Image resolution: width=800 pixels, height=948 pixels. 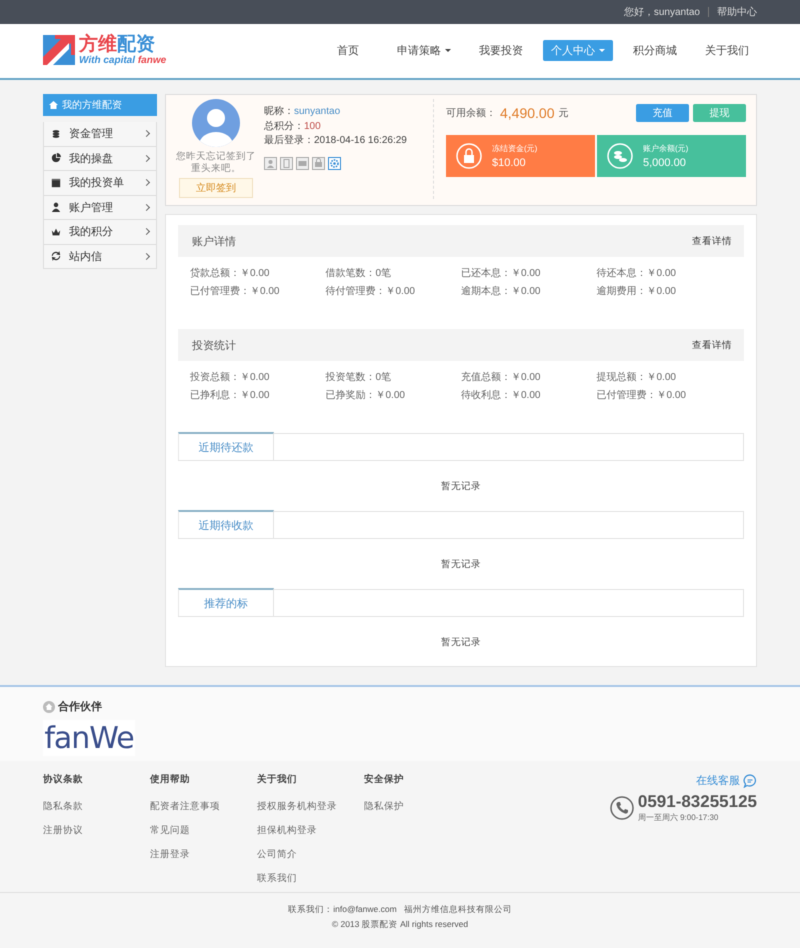 I want to click on sidebar-item: 资金管理, so click(x=100, y=134).